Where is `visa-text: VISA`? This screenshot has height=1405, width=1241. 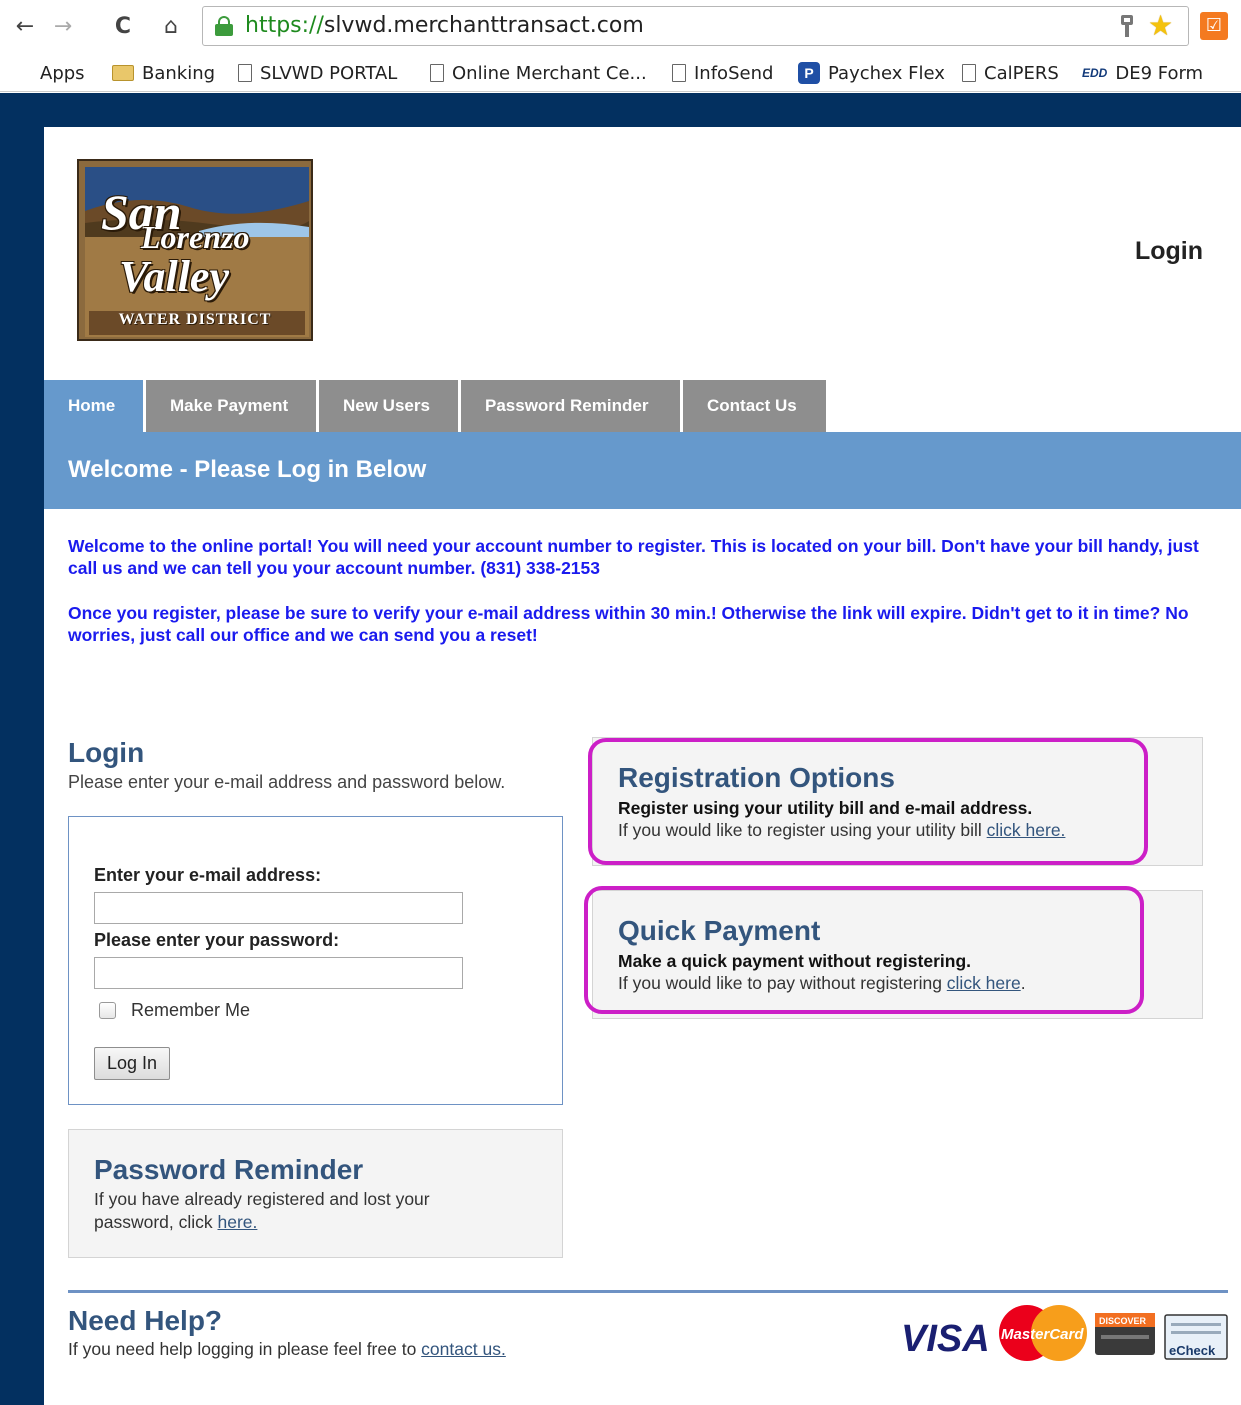 visa-text: VISA is located at coordinates (945, 1339).